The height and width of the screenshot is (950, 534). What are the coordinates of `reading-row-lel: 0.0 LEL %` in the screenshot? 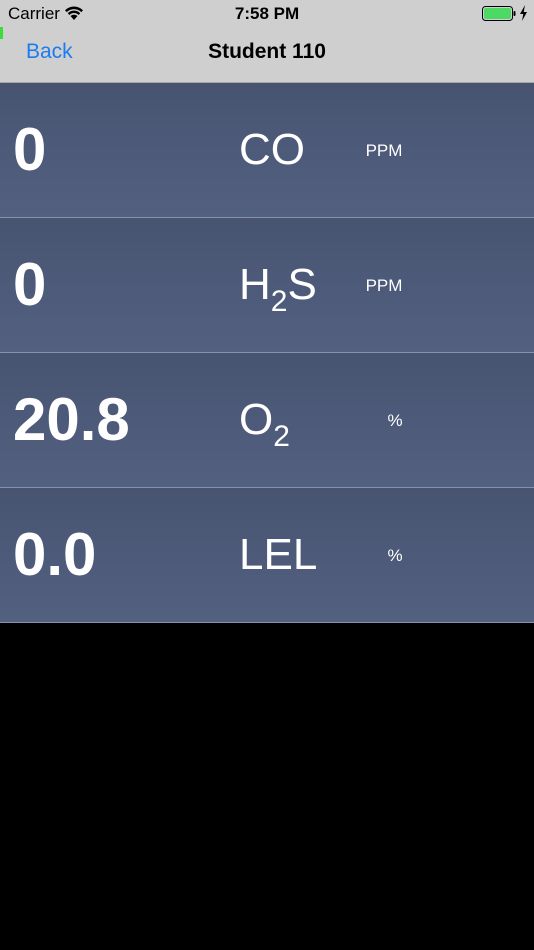 It's located at (267, 555).